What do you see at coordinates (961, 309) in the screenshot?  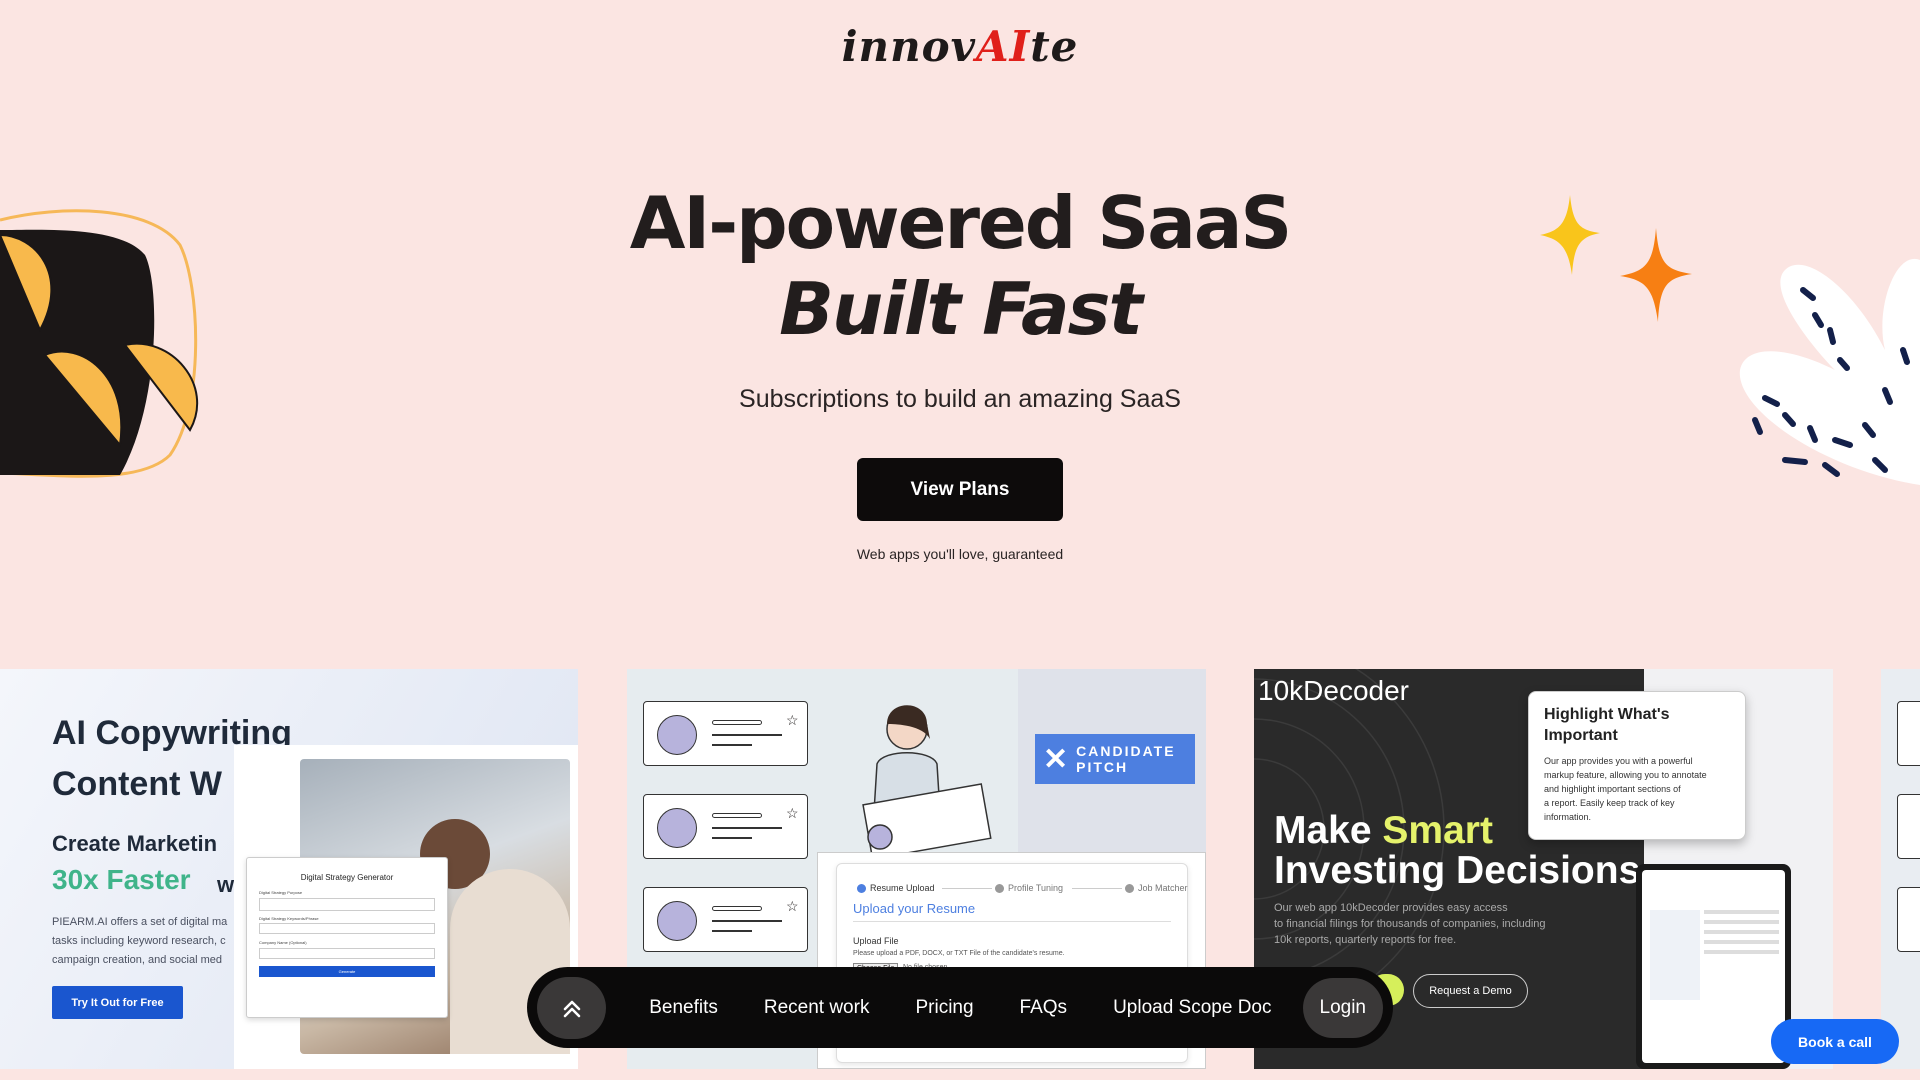 I see `hero-subtitle: Built Fast` at bounding box center [961, 309].